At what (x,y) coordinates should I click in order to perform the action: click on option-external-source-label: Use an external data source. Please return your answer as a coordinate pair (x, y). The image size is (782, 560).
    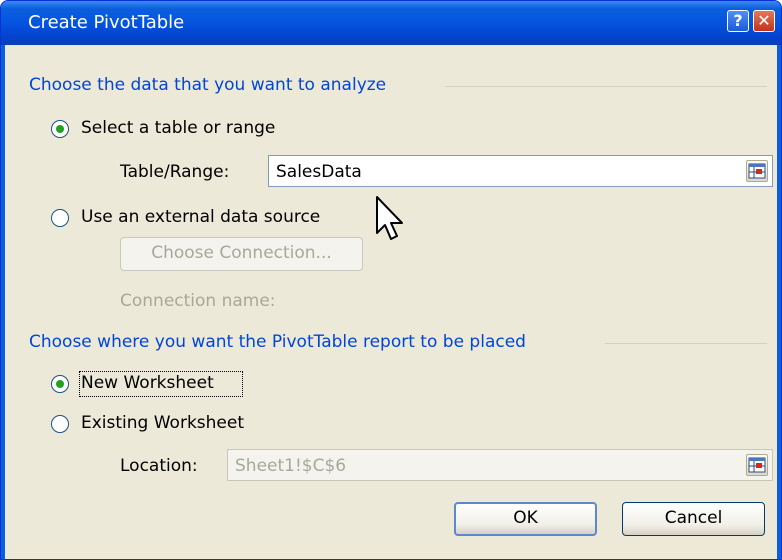
    Looking at the image, I should click on (200, 217).